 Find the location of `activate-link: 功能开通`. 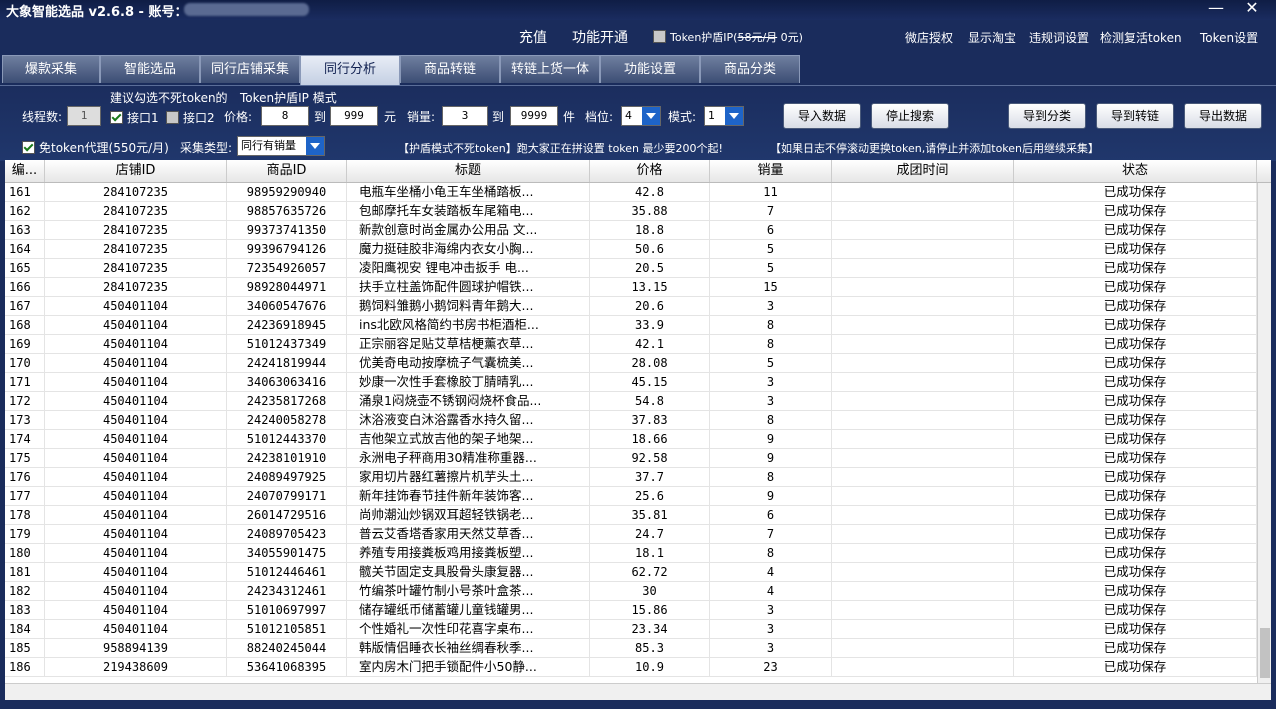

activate-link: 功能开通 is located at coordinates (600, 37).